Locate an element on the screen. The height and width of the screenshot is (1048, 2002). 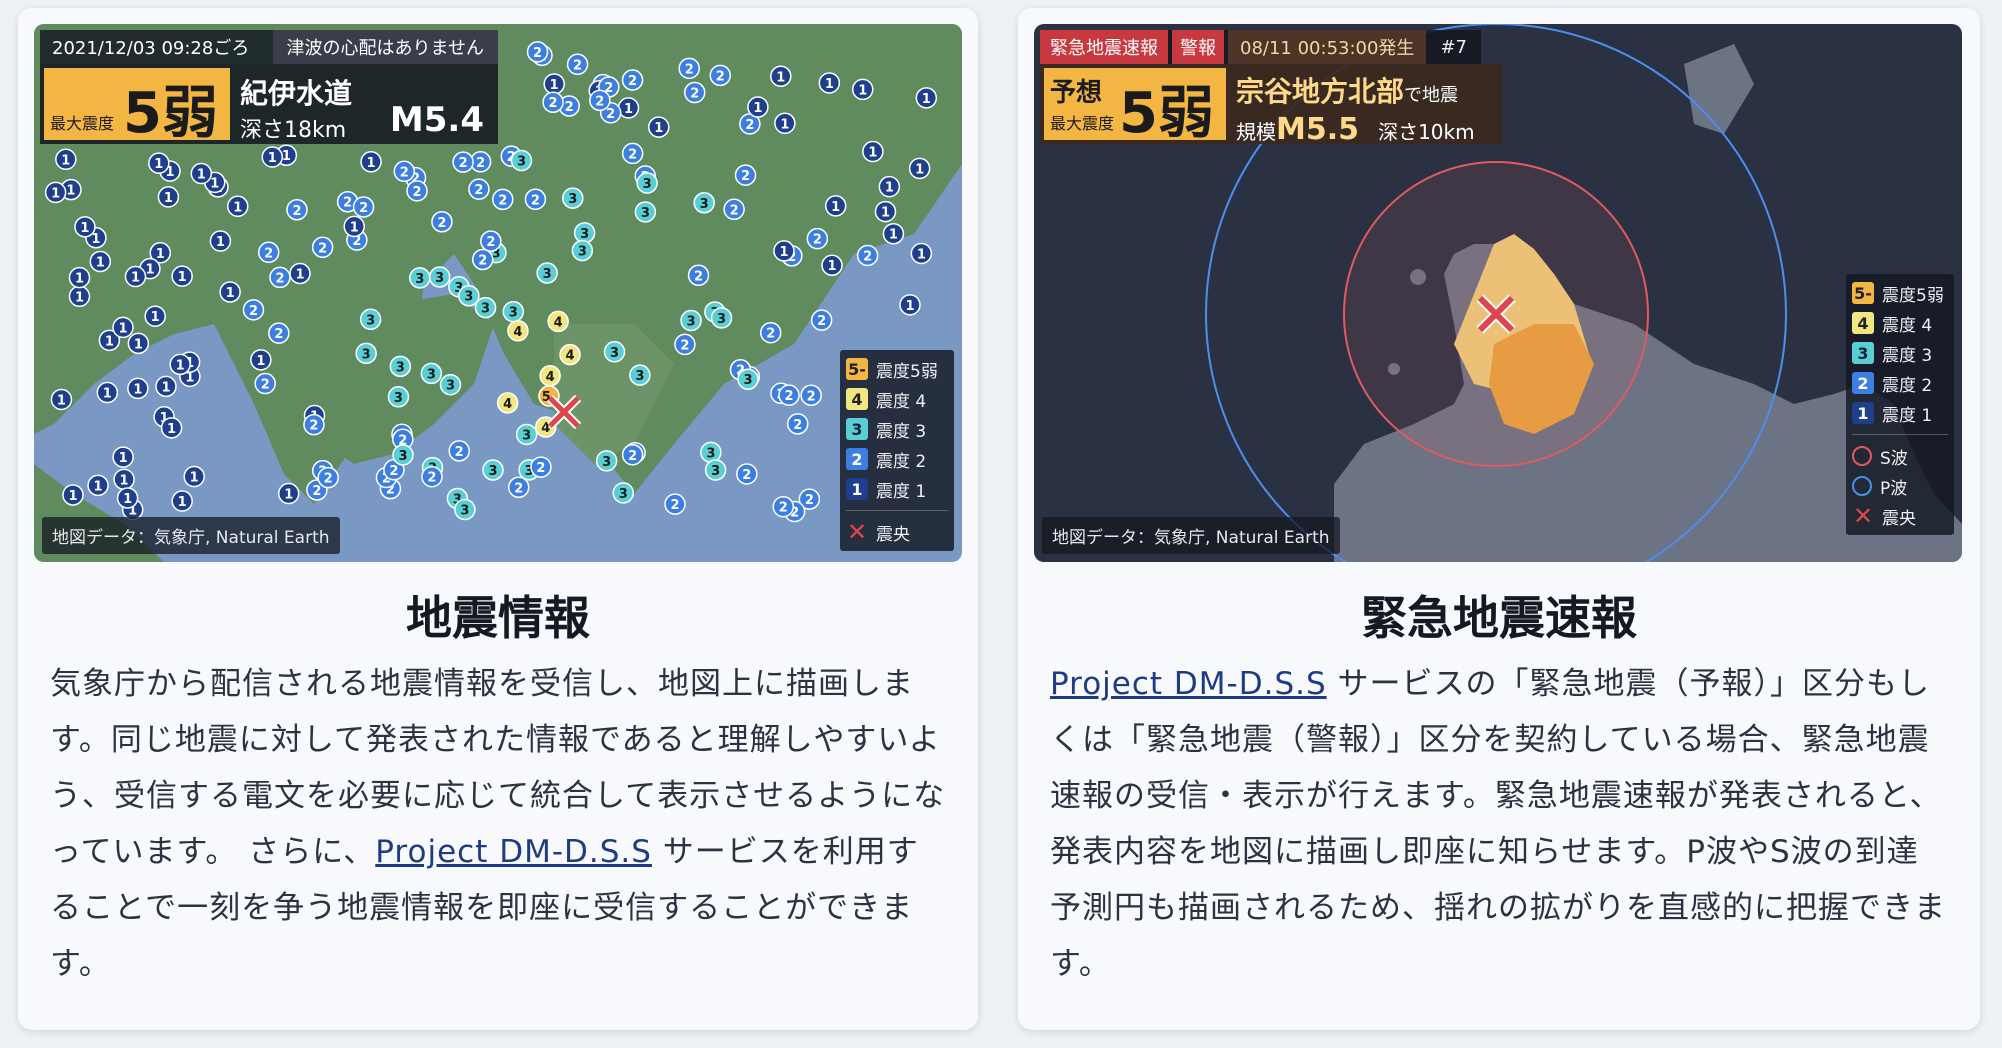
eew-legend: 5- 震度5弱 4 震度 4 3 震度 3 2 震度 2 1 震度 1 S波 P波 ✕ 震央 is located at coordinates (1900, 404).